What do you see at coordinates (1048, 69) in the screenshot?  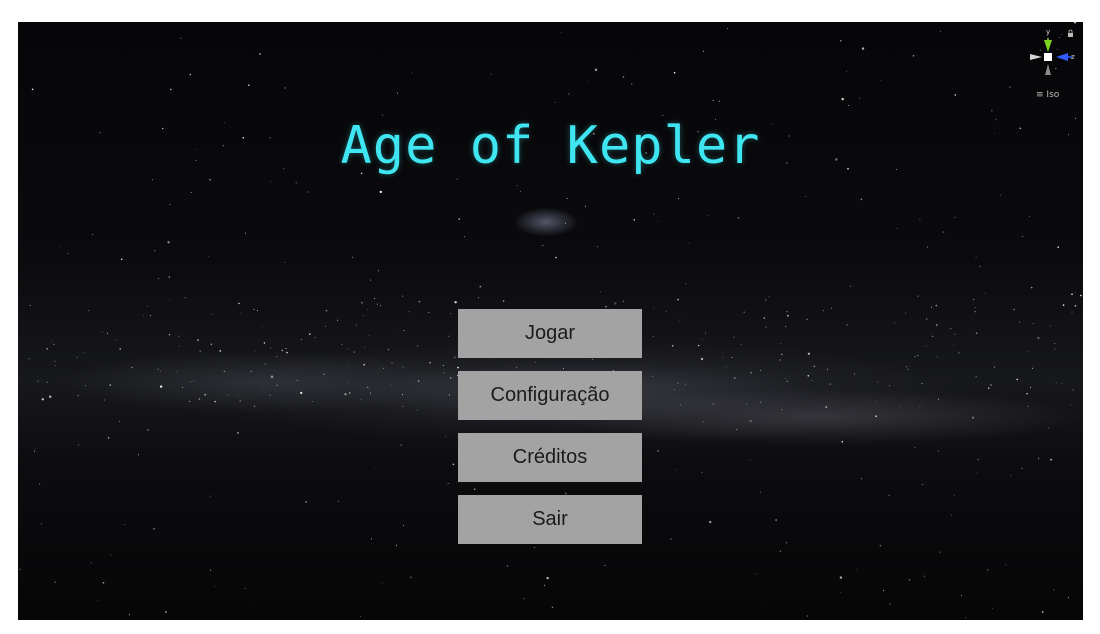 I see `gizmo-neg-y-cone` at bounding box center [1048, 69].